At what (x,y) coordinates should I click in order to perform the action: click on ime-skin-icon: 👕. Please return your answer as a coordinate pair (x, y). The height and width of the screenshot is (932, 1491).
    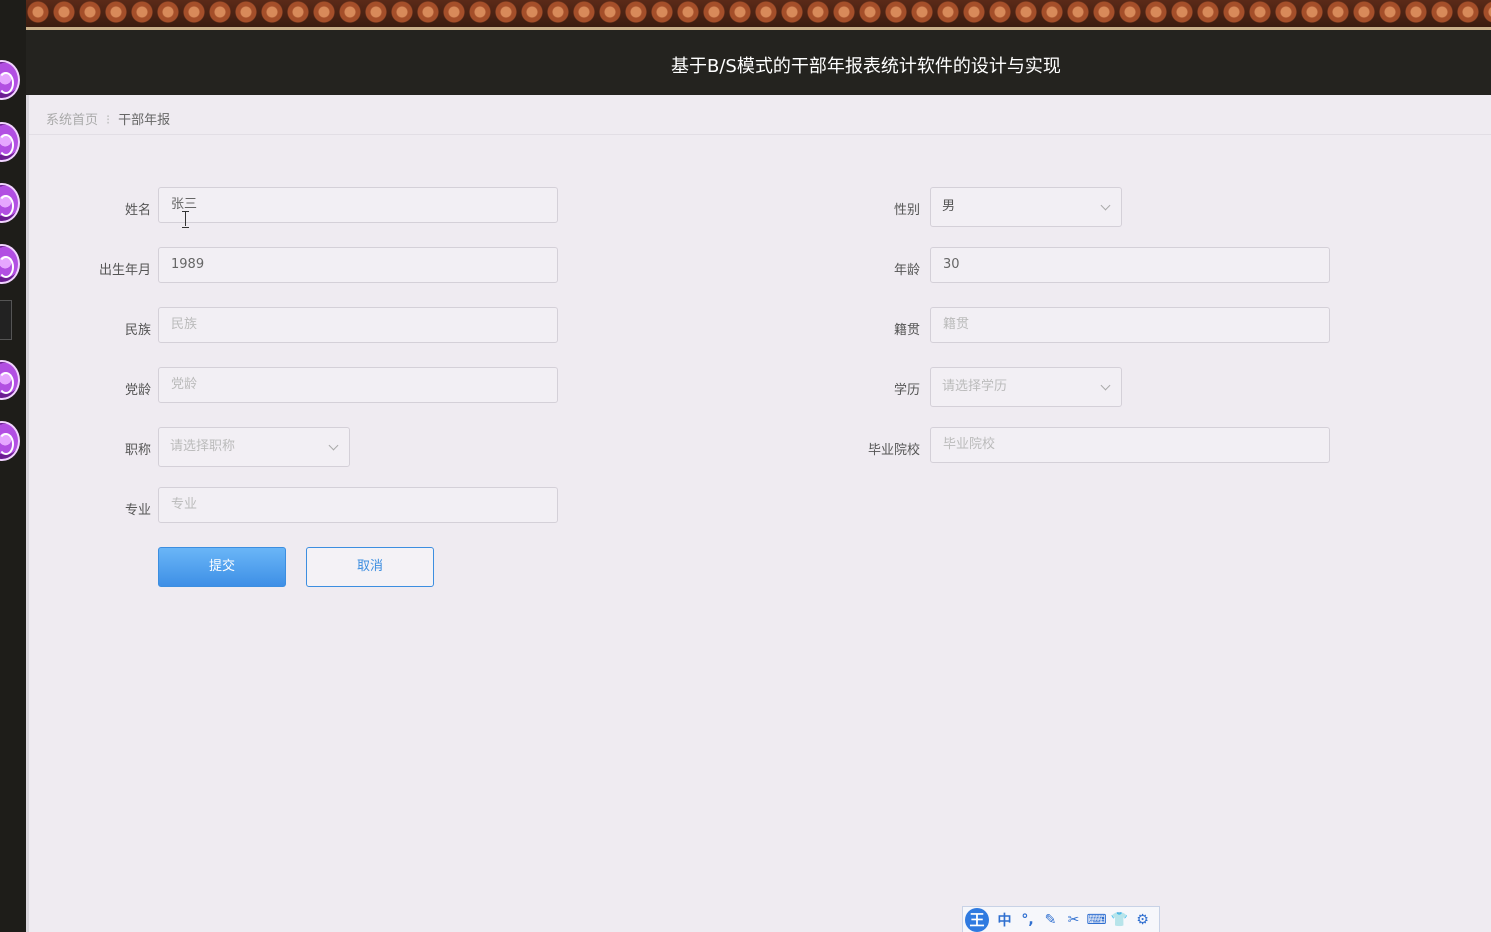
    Looking at the image, I should click on (1119, 920).